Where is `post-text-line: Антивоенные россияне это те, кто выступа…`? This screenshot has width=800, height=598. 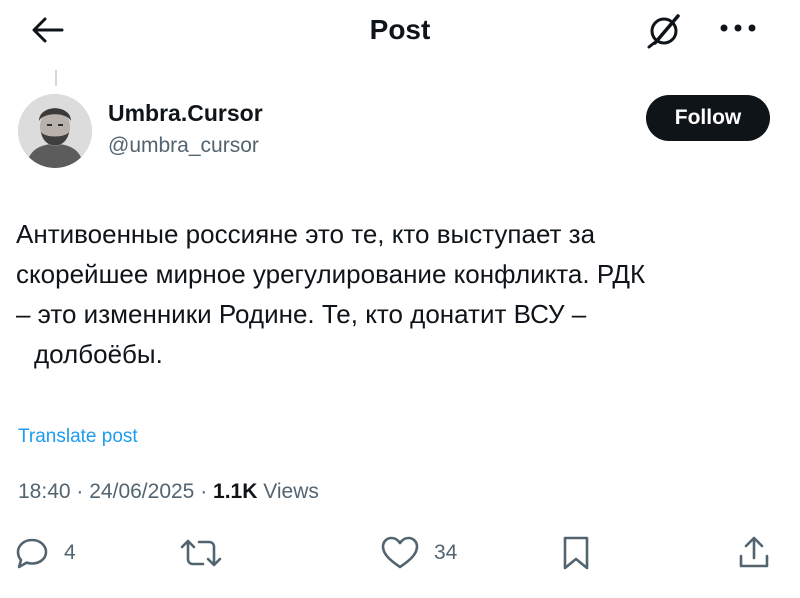
post-text-line: Антивоенные россияне это те, кто выступа… is located at coordinates (306, 234).